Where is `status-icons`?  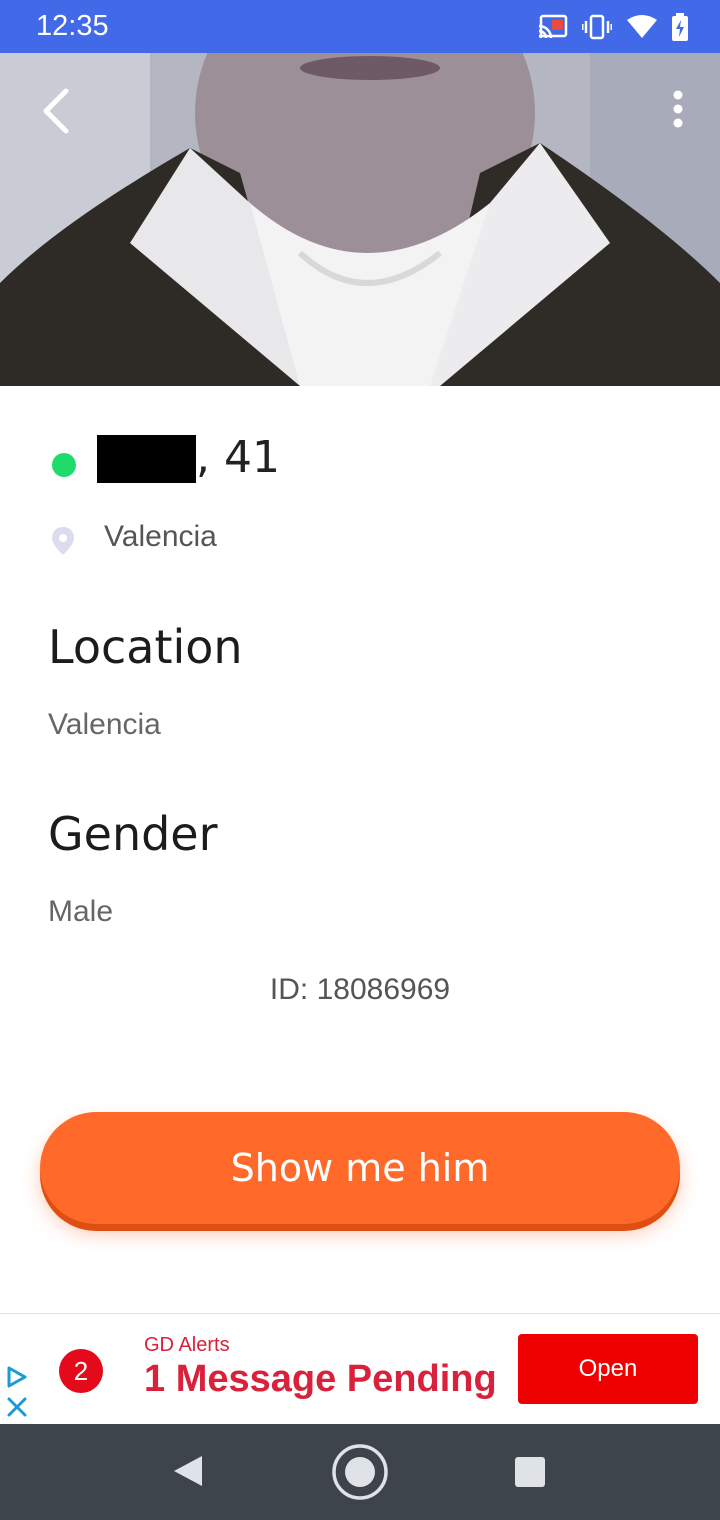
status-icons is located at coordinates (613, 27).